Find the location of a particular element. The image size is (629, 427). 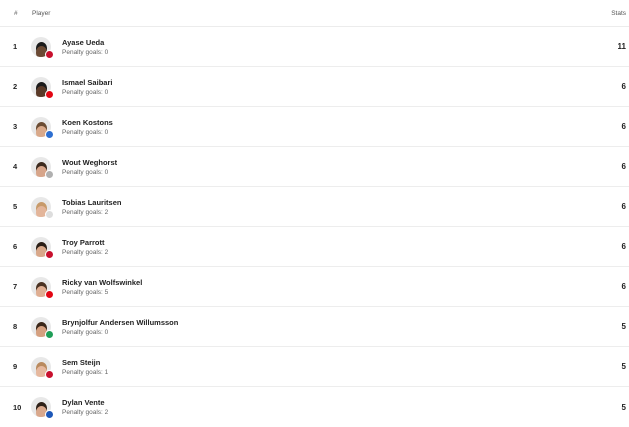

table-row: 1 Ayase Ueda Penalty goals: 0 11 is located at coordinates (314, 47).